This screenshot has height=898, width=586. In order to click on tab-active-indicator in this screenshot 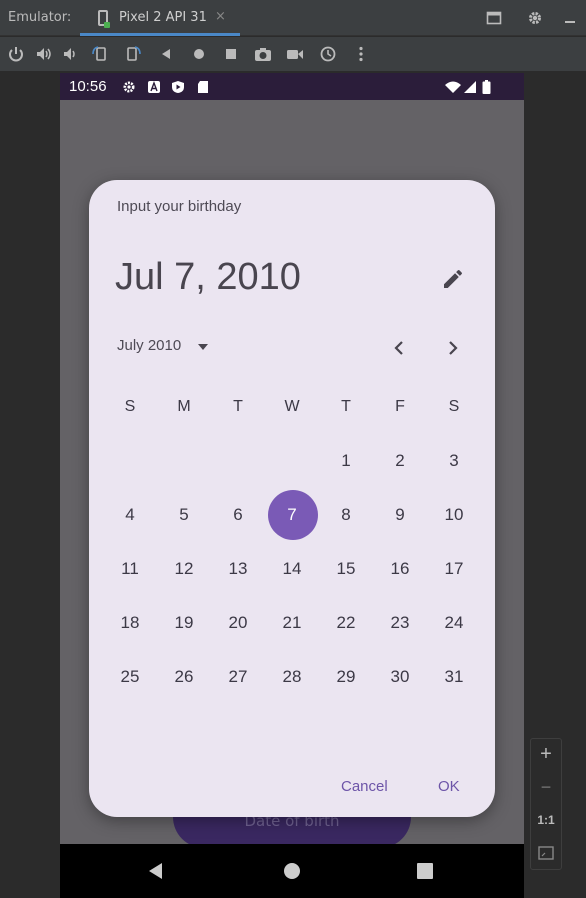, I will do `click(160, 34)`.